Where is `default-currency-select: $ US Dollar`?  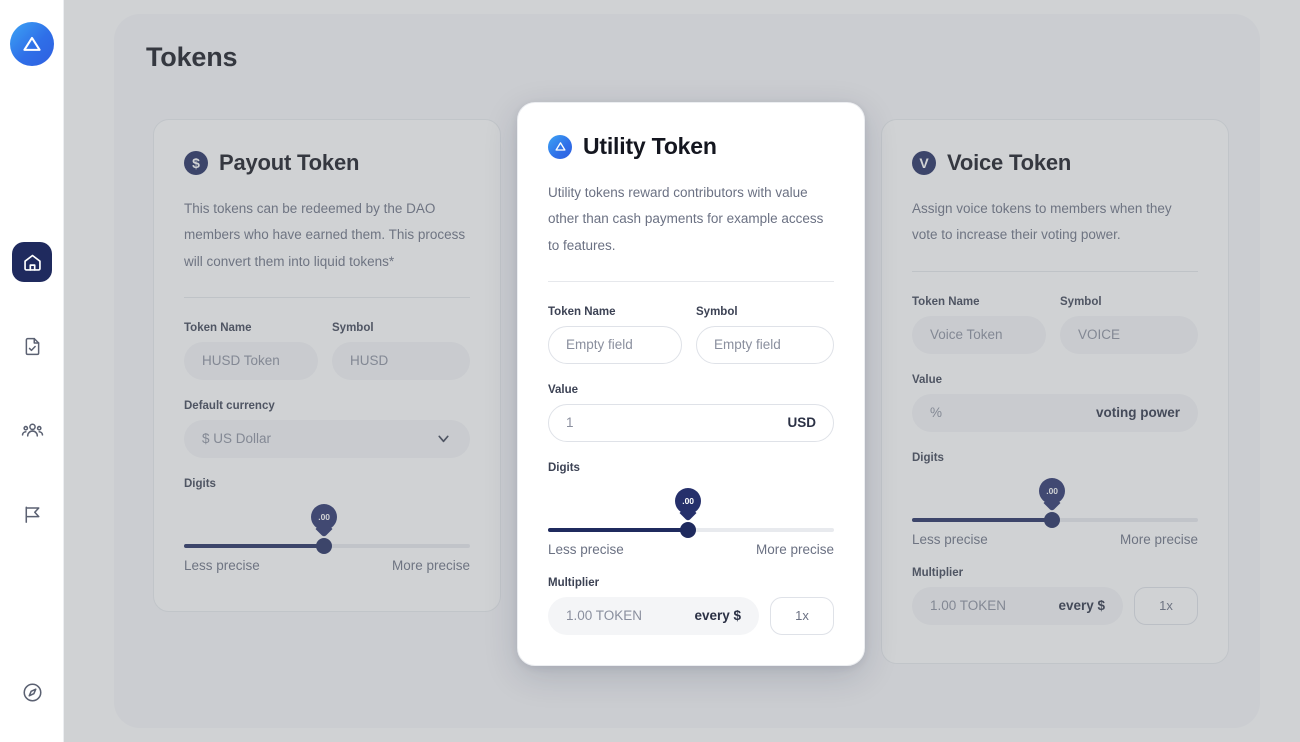 default-currency-select: $ US Dollar is located at coordinates (327, 438).